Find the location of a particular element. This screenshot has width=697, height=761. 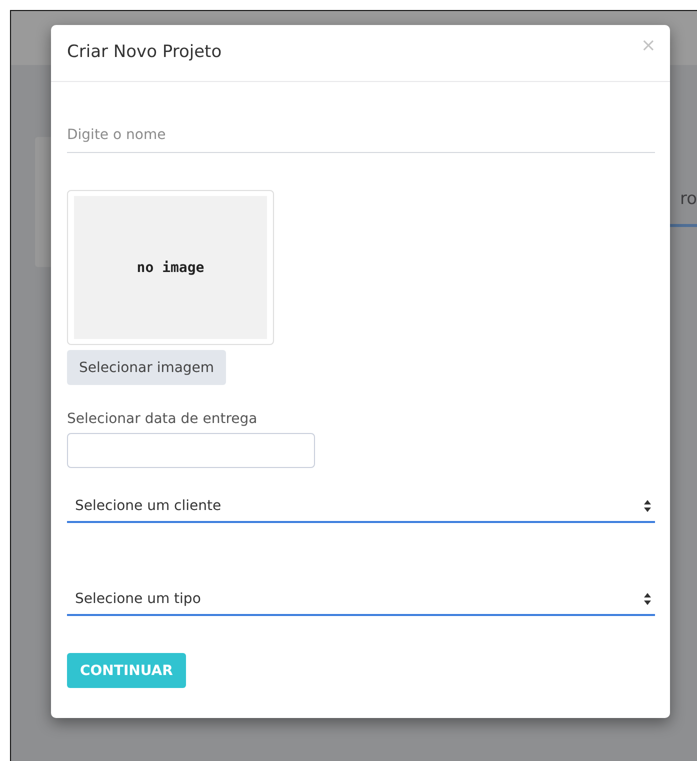

page-text: ro is located at coordinates (688, 199).